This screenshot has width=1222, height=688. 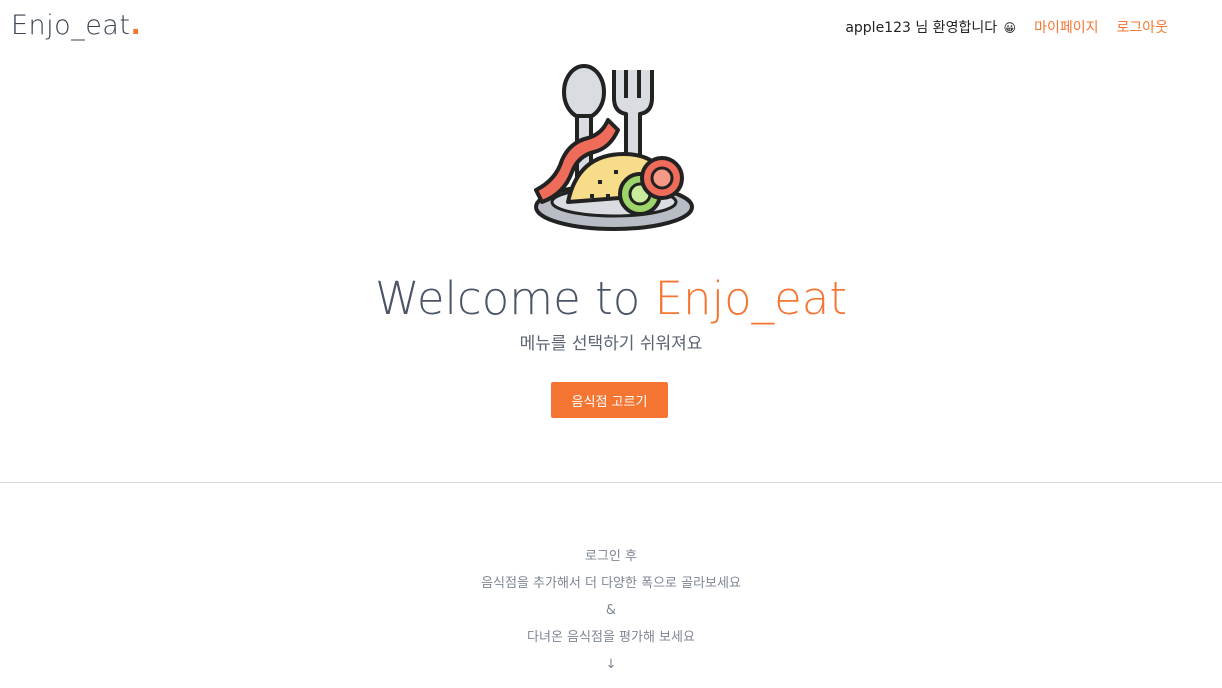 What do you see at coordinates (611, 664) in the screenshot?
I see `arrow-down-icon: ↓` at bounding box center [611, 664].